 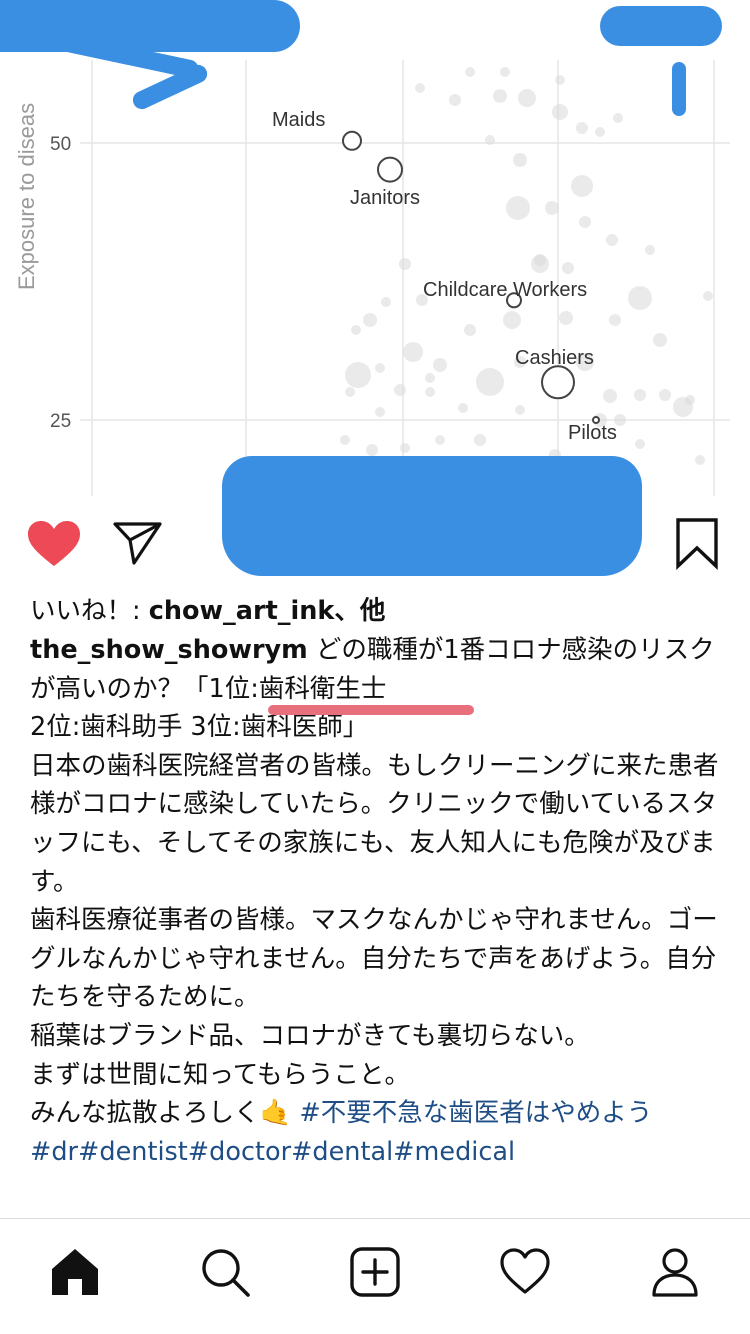 What do you see at coordinates (242, 611) in the screenshot?
I see `liked-by-username: chow_art_ink` at bounding box center [242, 611].